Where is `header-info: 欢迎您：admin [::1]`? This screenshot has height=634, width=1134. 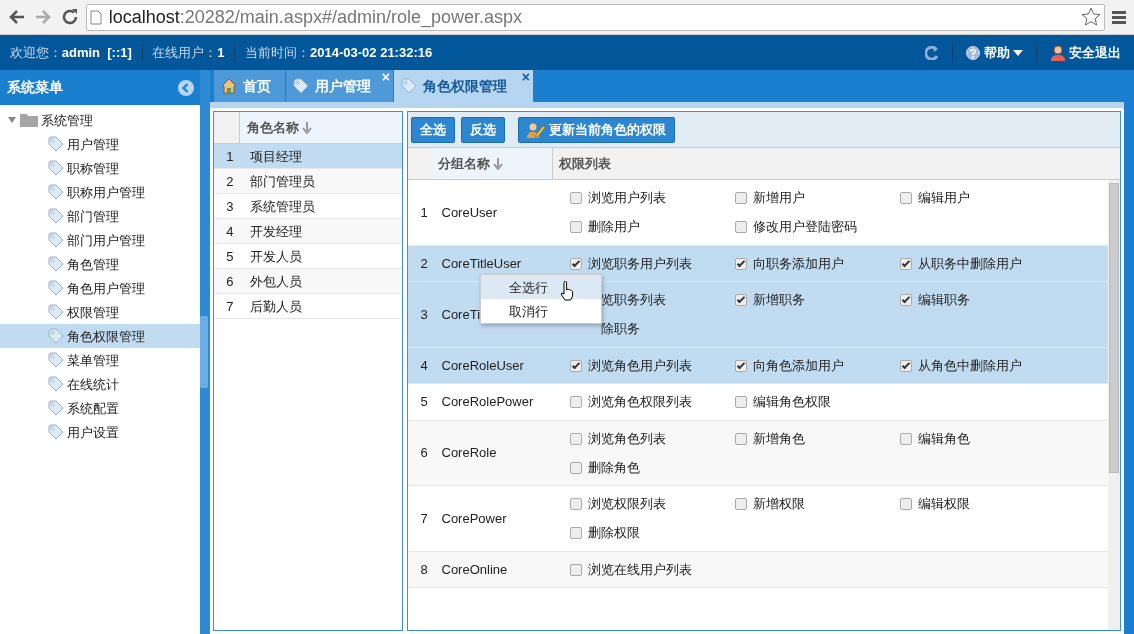 header-info: 欢迎您：admin [::1] is located at coordinates (70, 52).